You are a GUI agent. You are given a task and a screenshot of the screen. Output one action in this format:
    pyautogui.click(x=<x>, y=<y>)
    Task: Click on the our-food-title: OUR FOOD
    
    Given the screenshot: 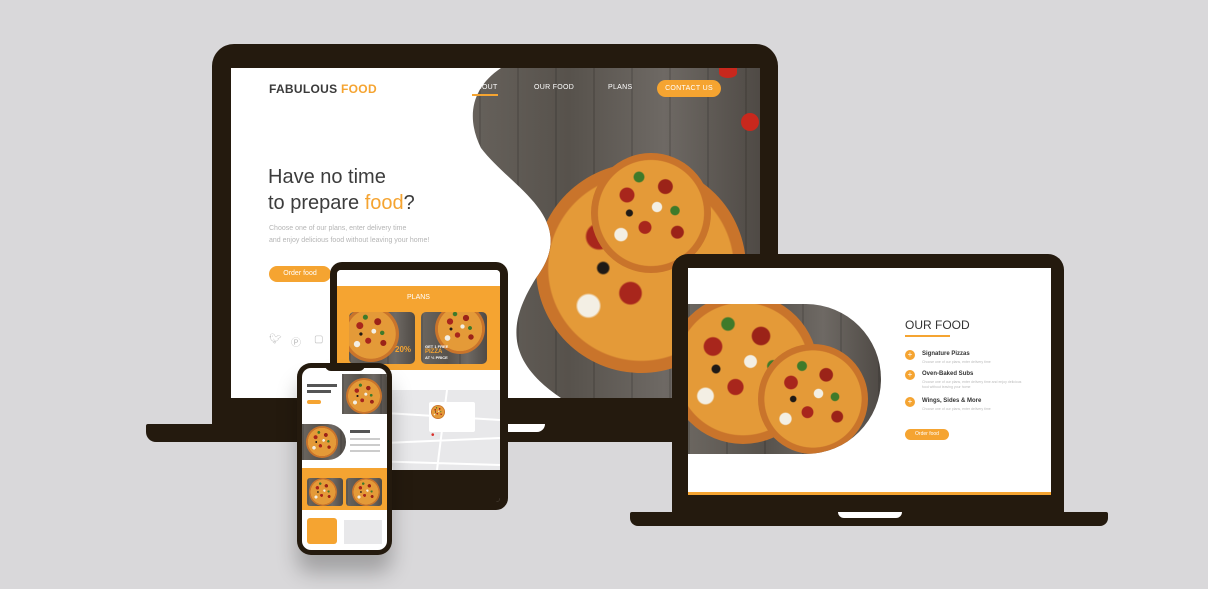 What is the action you would take?
    pyautogui.click(x=937, y=325)
    